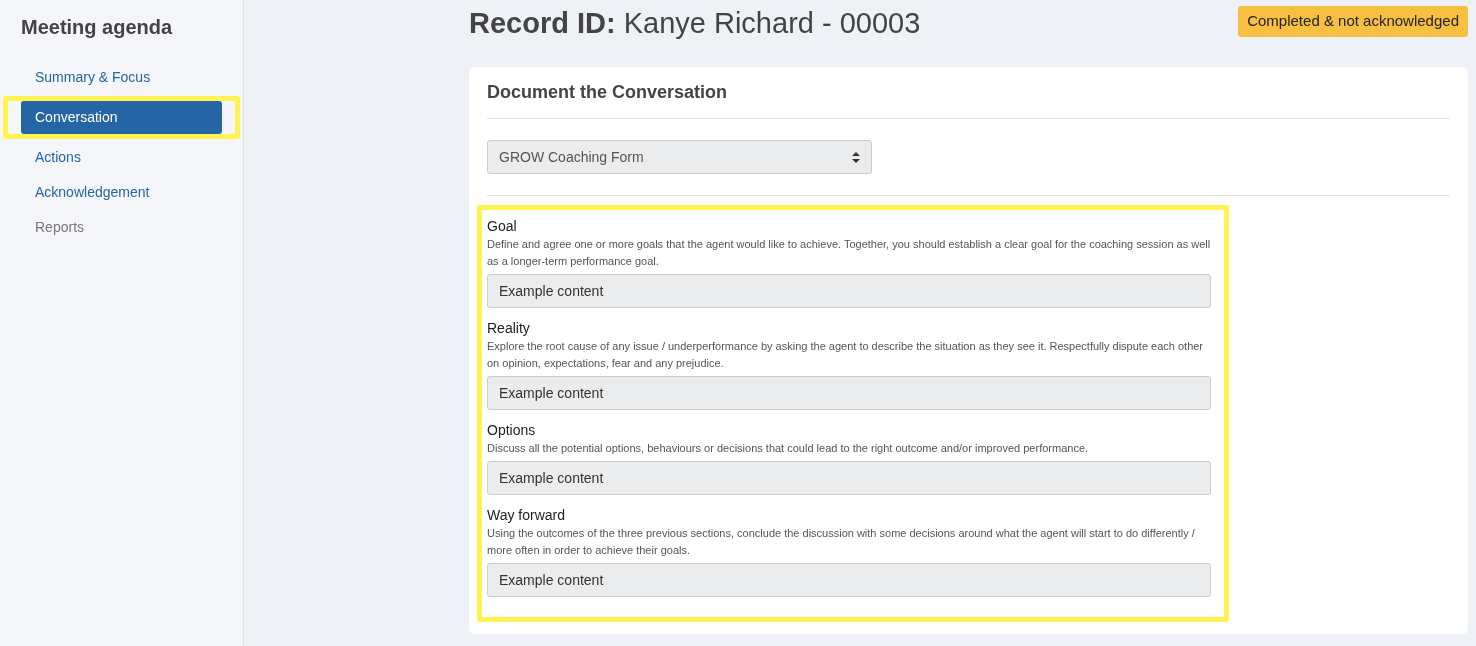  Describe the element at coordinates (695, 23) in the screenshot. I see `record-title: Record ID: Kanye Richard - 00003` at that location.